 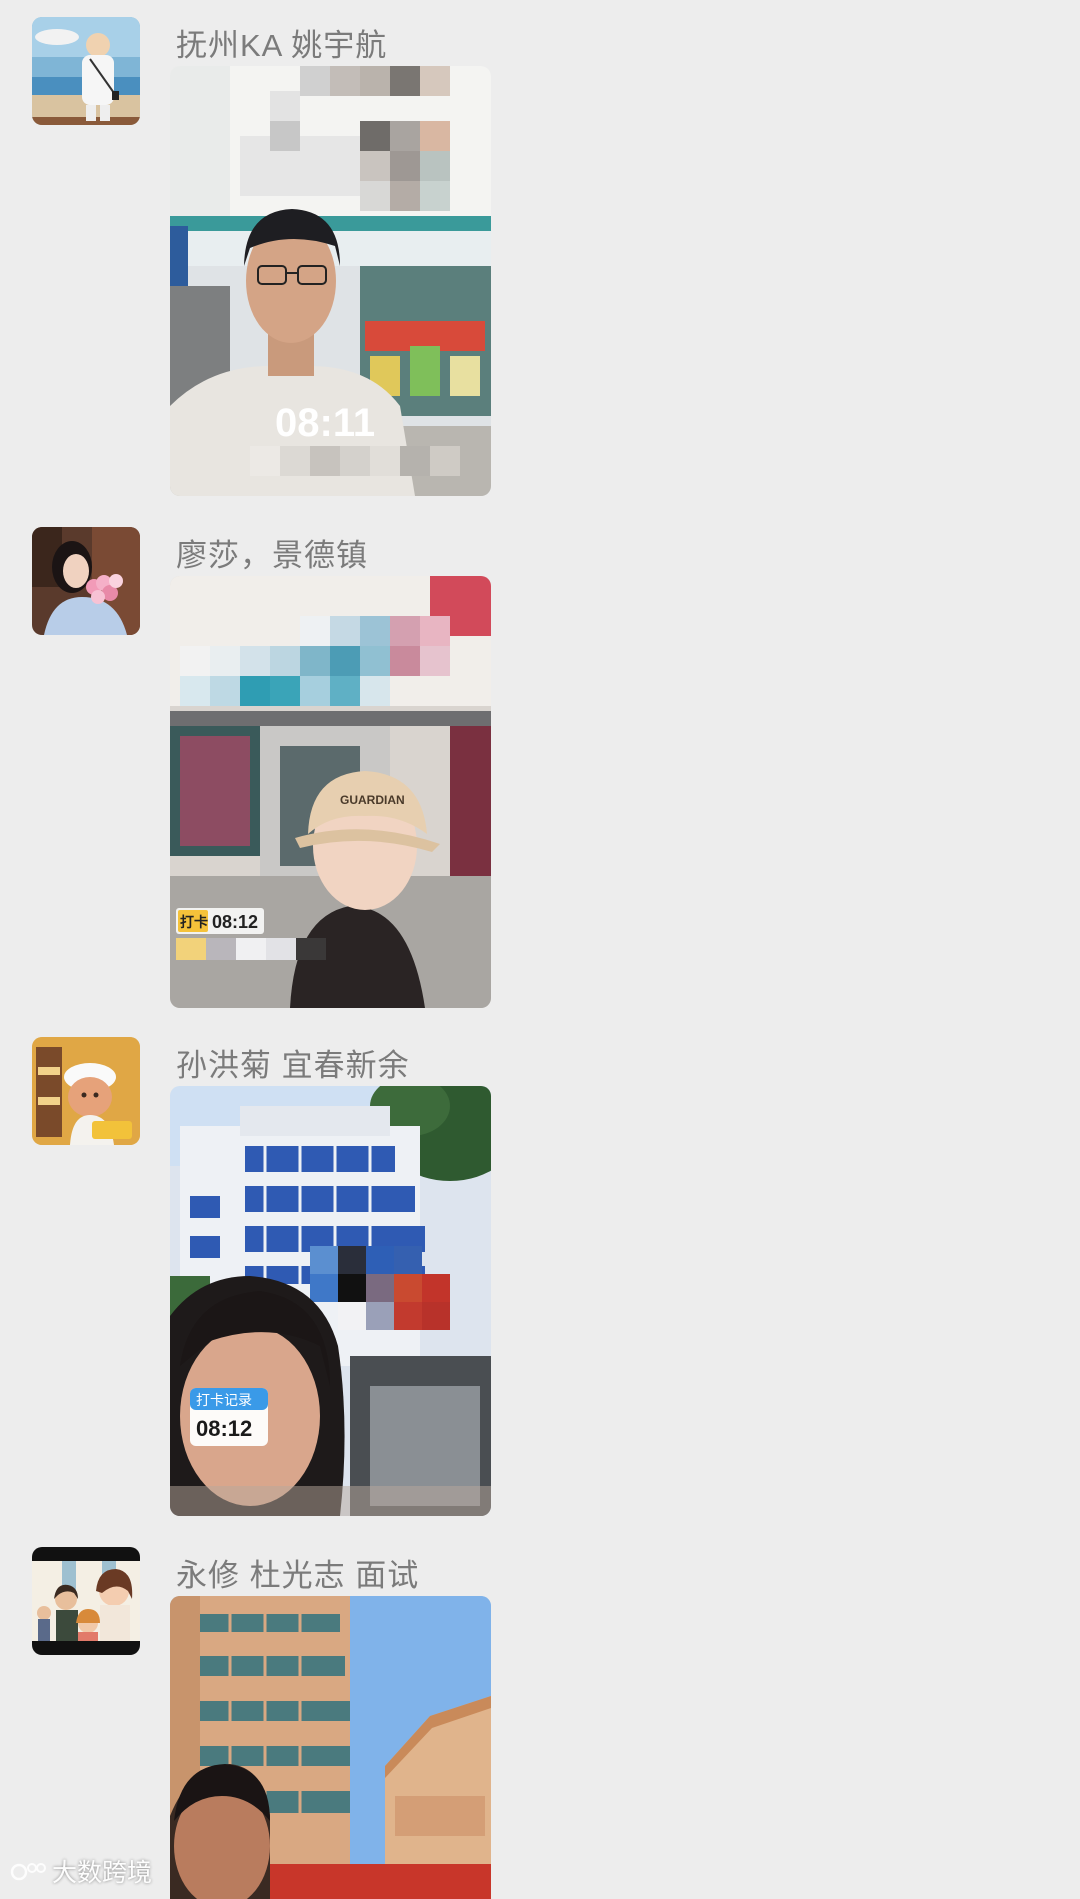 I want to click on avatar-cartoon-family-icon, so click(x=86, y=1601).